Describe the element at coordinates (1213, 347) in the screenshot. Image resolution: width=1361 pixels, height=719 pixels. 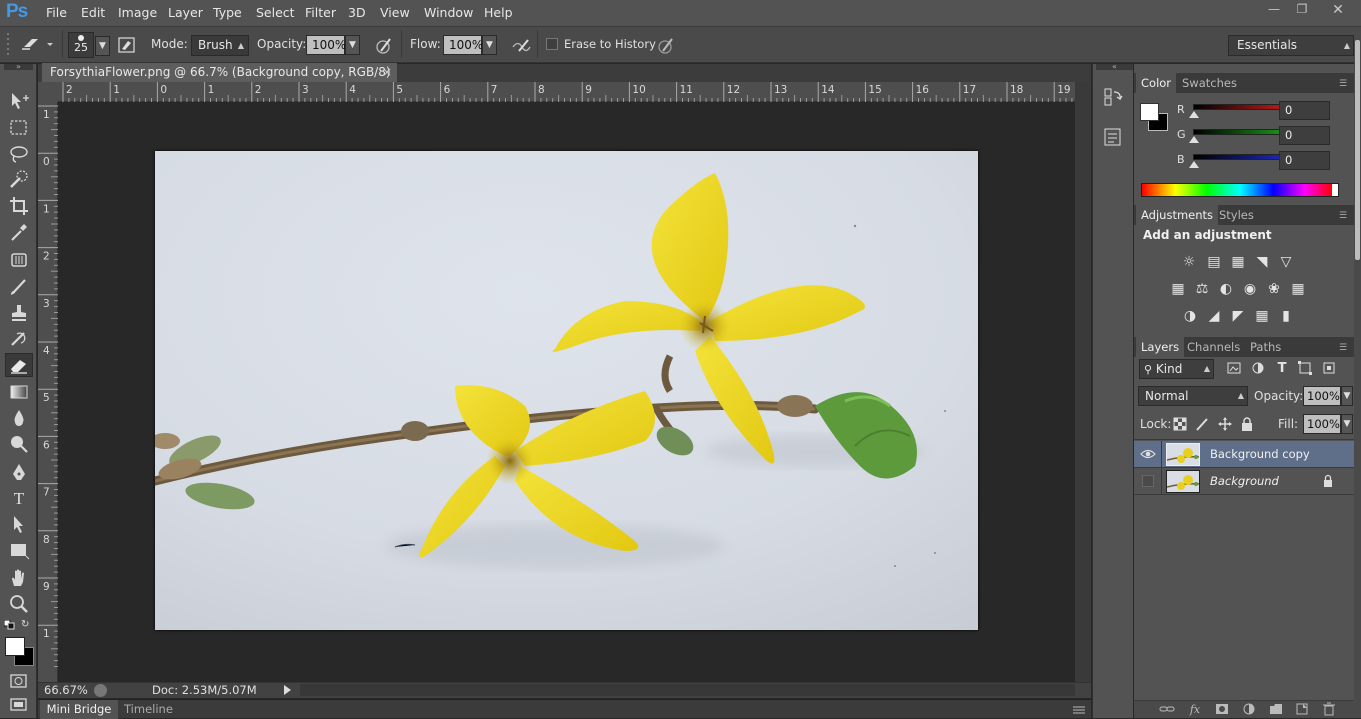
I see `tab-channels: Channels` at that location.